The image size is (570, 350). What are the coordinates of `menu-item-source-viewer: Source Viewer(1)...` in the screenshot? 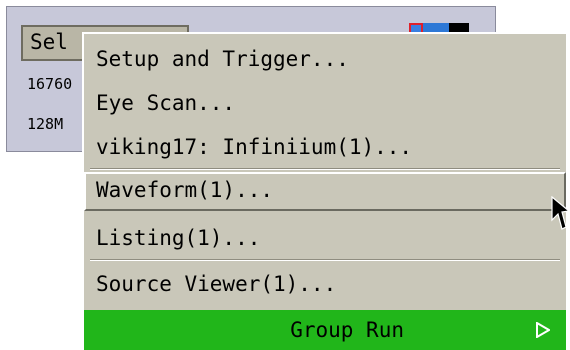 It's located at (325, 284).